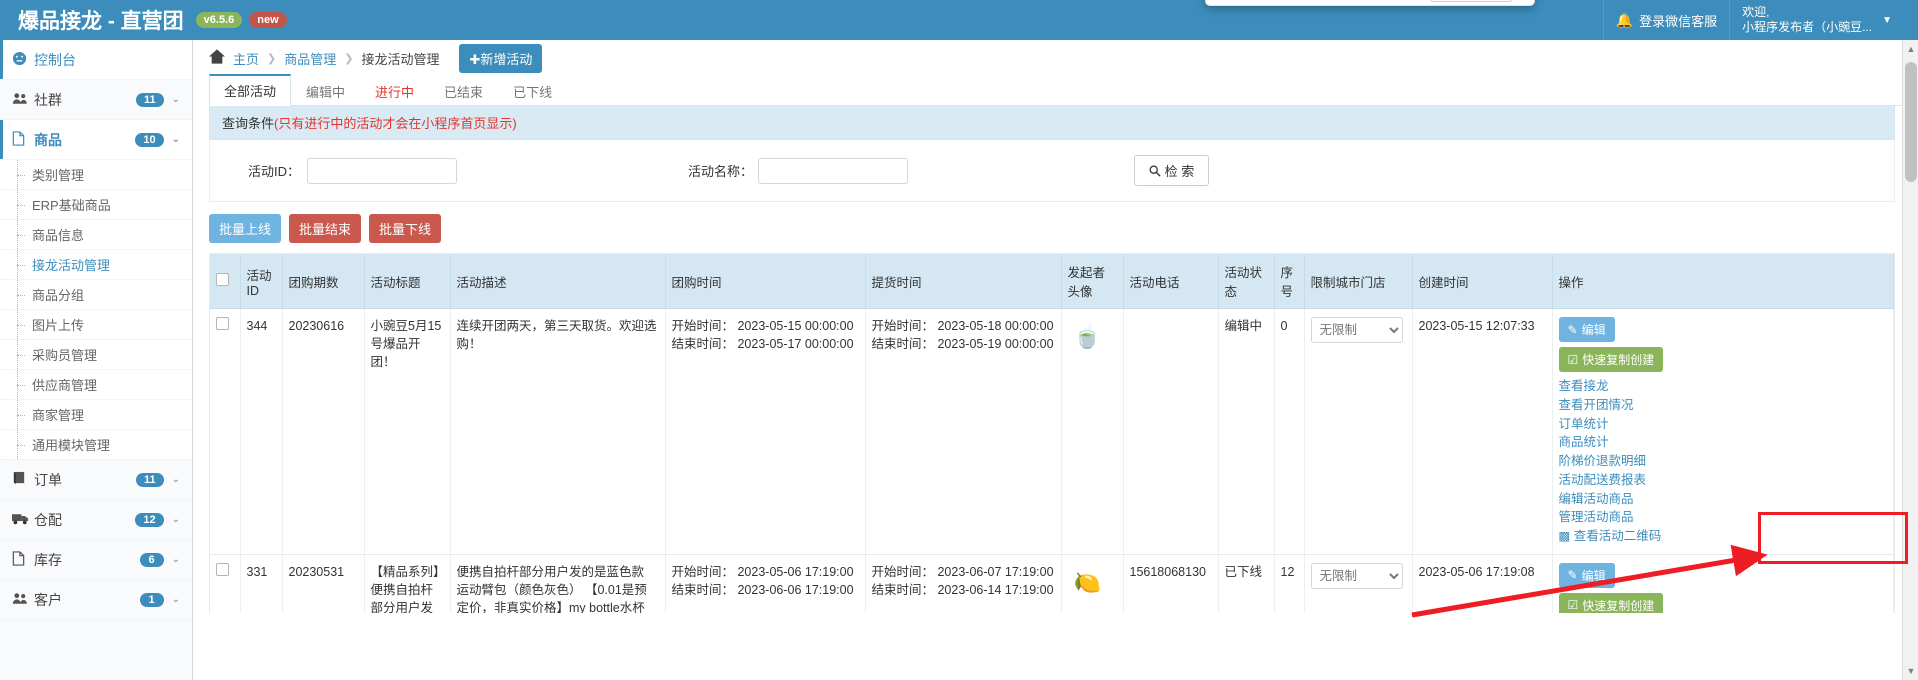 This screenshot has width=1918, height=680. Describe the element at coordinates (1572, 575) in the screenshot. I see `pencil-icon: ✎` at that location.